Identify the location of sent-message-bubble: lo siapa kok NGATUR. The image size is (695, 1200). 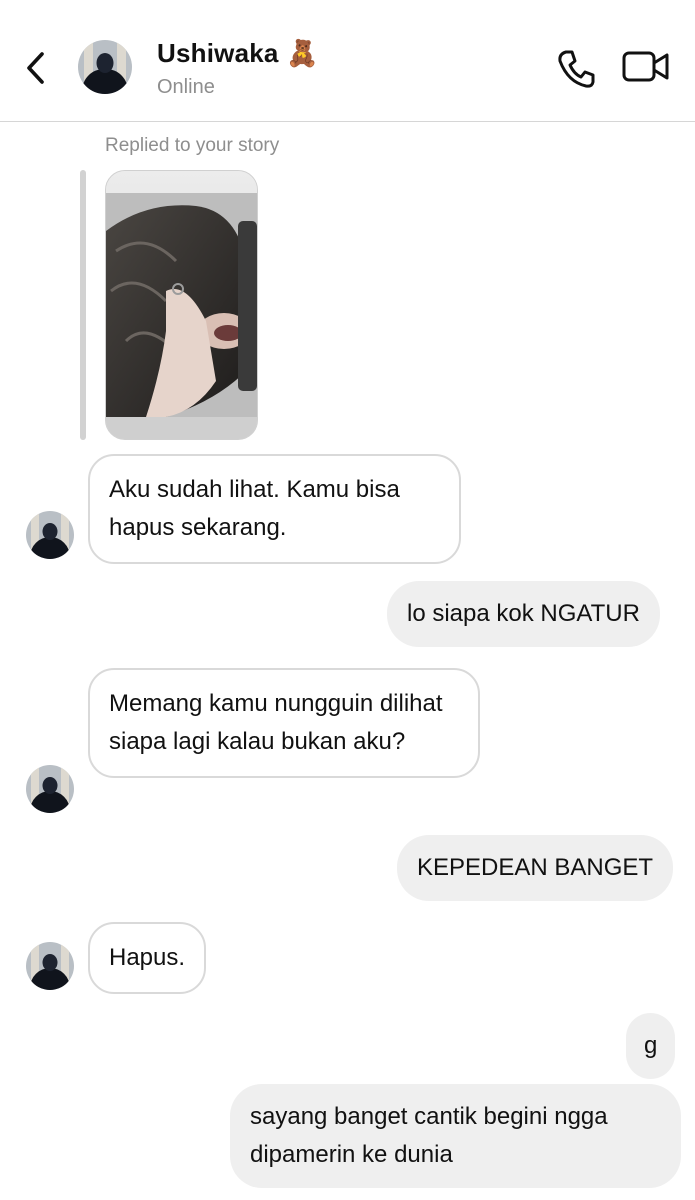
(523, 614).